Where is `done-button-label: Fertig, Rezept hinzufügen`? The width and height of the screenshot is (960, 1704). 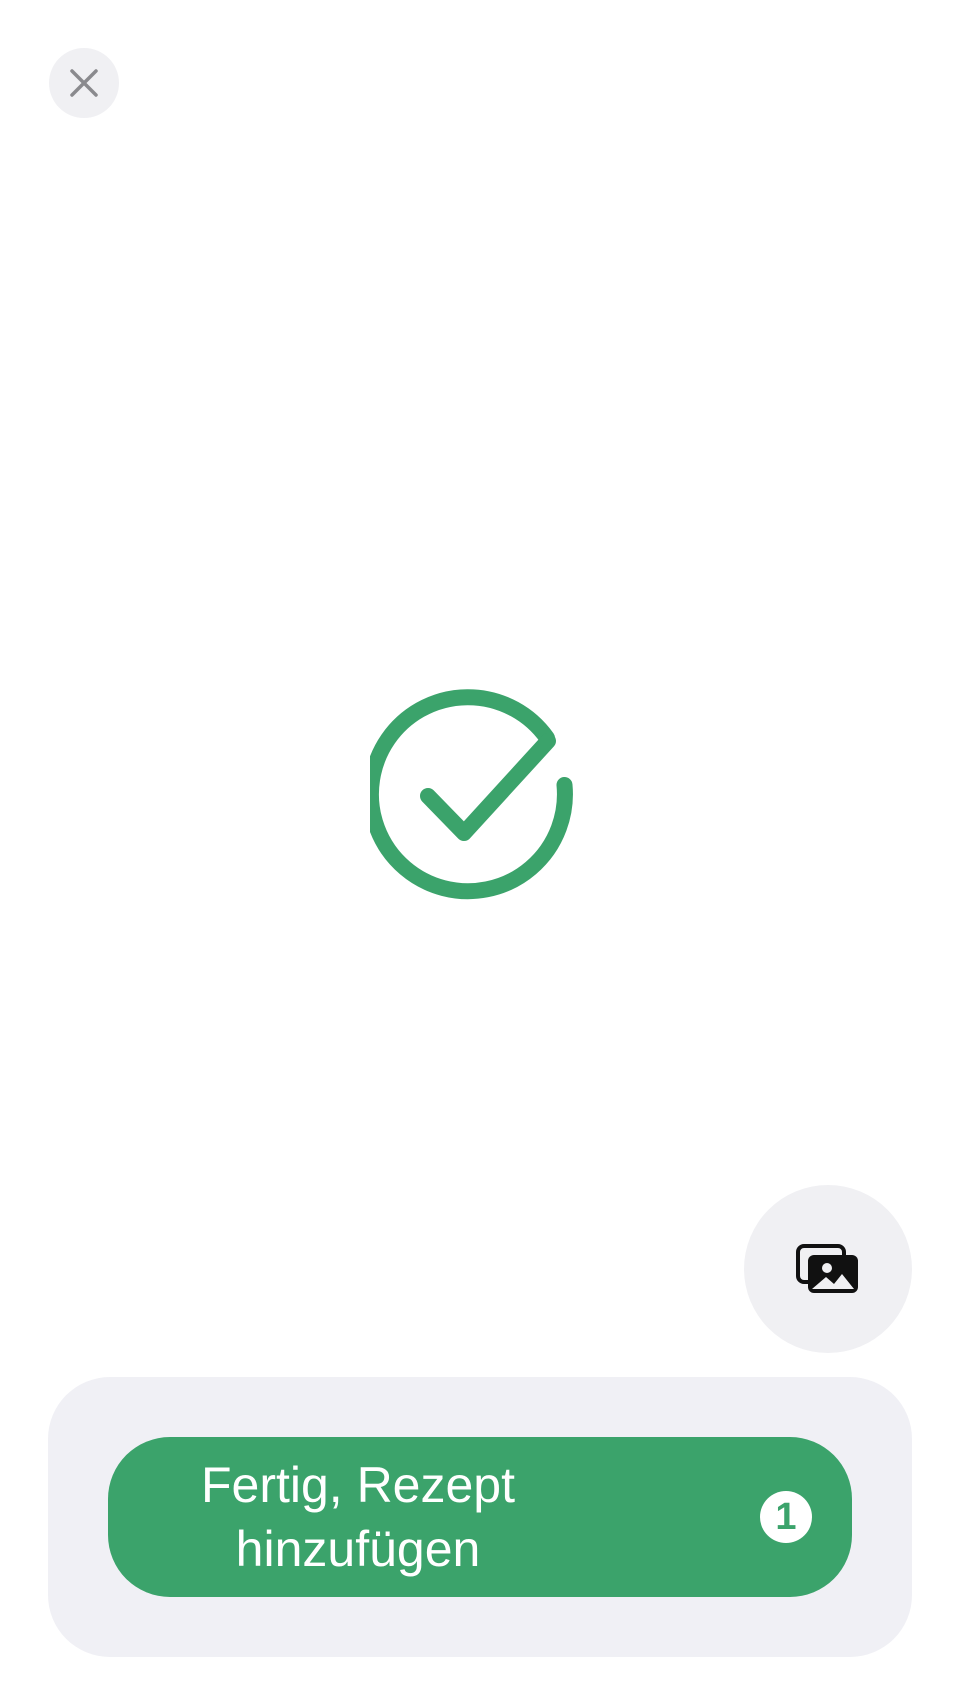 done-button-label: Fertig, Rezept hinzufügen is located at coordinates (357, 1517).